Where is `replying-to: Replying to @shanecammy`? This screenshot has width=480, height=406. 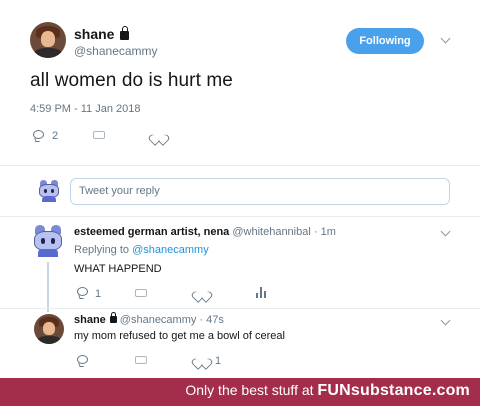
replying-to: Replying to @shanecammy is located at coordinates (141, 250).